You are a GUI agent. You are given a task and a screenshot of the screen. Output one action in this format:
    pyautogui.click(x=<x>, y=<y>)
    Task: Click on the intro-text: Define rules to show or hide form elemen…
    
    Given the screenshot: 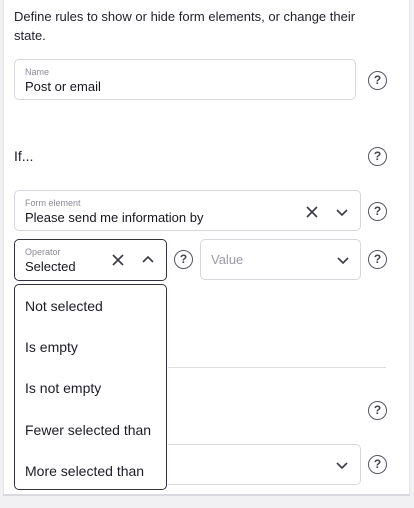 What is the action you would take?
    pyautogui.click(x=185, y=26)
    